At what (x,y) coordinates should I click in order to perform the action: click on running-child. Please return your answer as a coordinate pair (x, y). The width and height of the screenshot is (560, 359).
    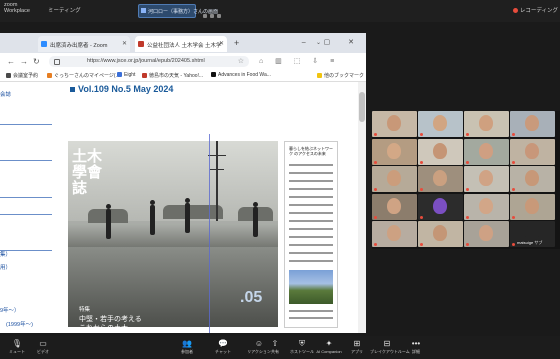
    Looking at the image, I should click on (187, 215).